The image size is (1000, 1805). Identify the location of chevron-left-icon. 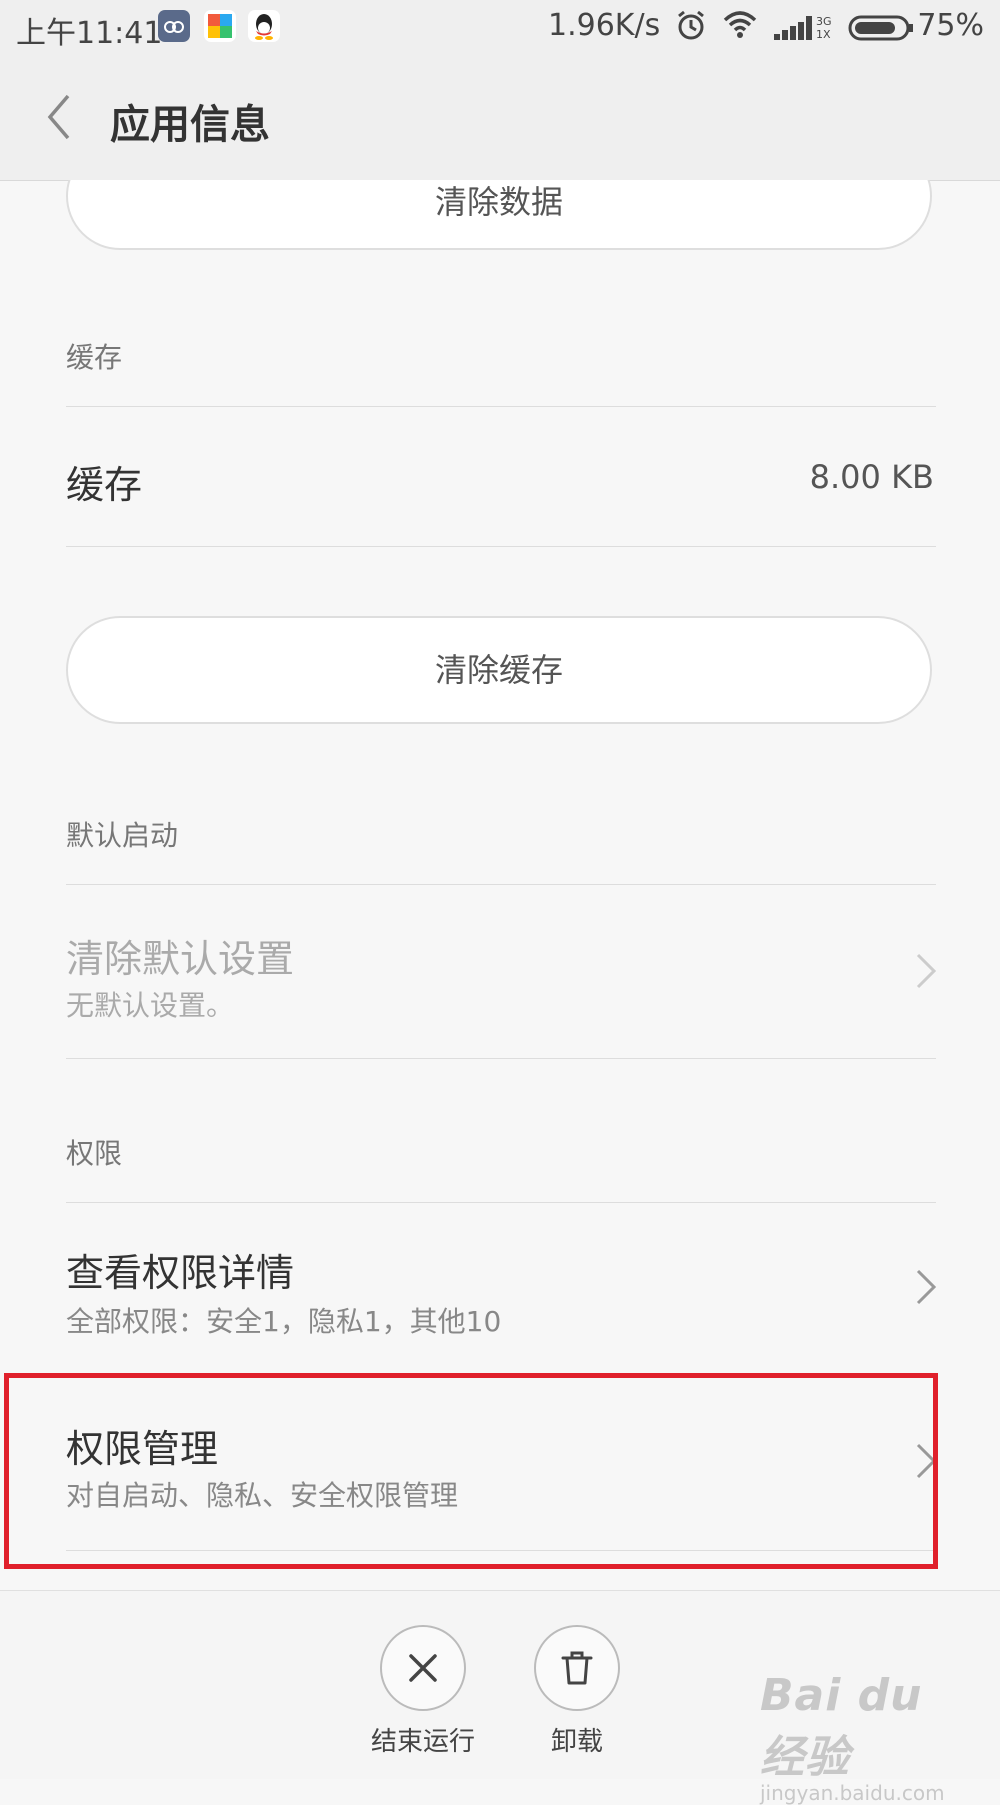
(58, 117).